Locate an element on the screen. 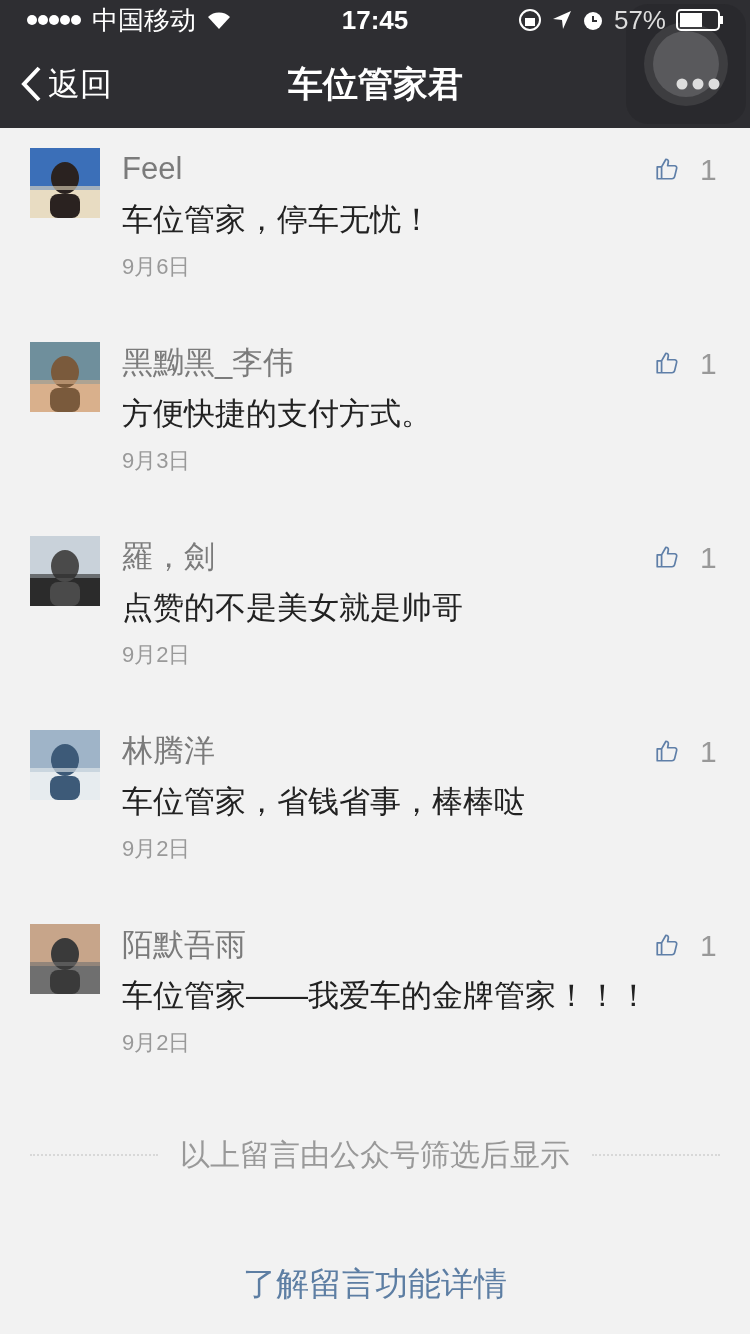 The width and height of the screenshot is (750, 1334). comment-date: 9月6日 is located at coordinates (157, 267).